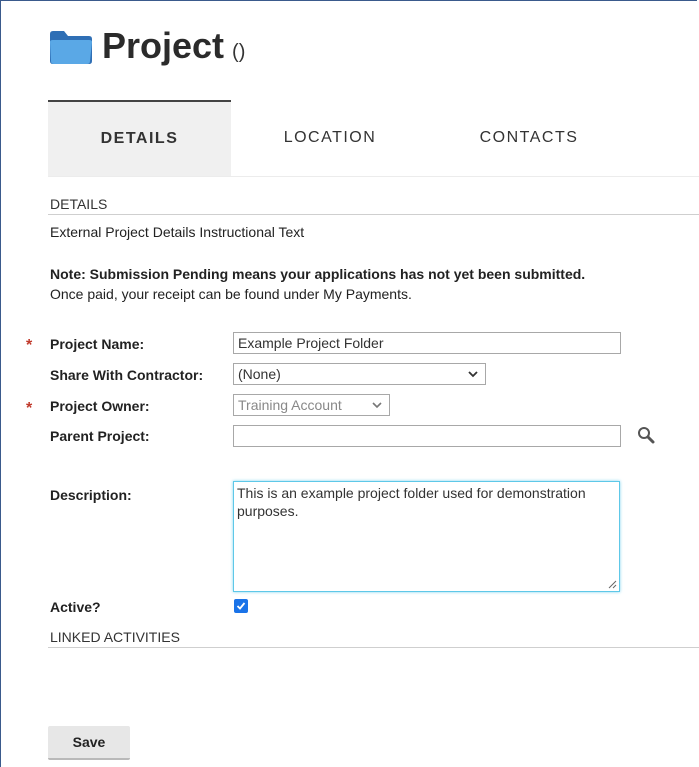 The height and width of the screenshot is (767, 699). I want to click on check-icon, so click(241, 606).